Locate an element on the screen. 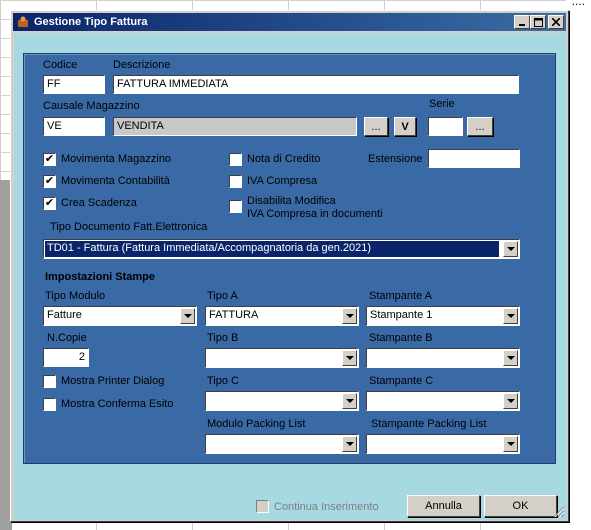 The height and width of the screenshot is (530, 591). mostra-printer-dialog-box is located at coordinates (49, 381).